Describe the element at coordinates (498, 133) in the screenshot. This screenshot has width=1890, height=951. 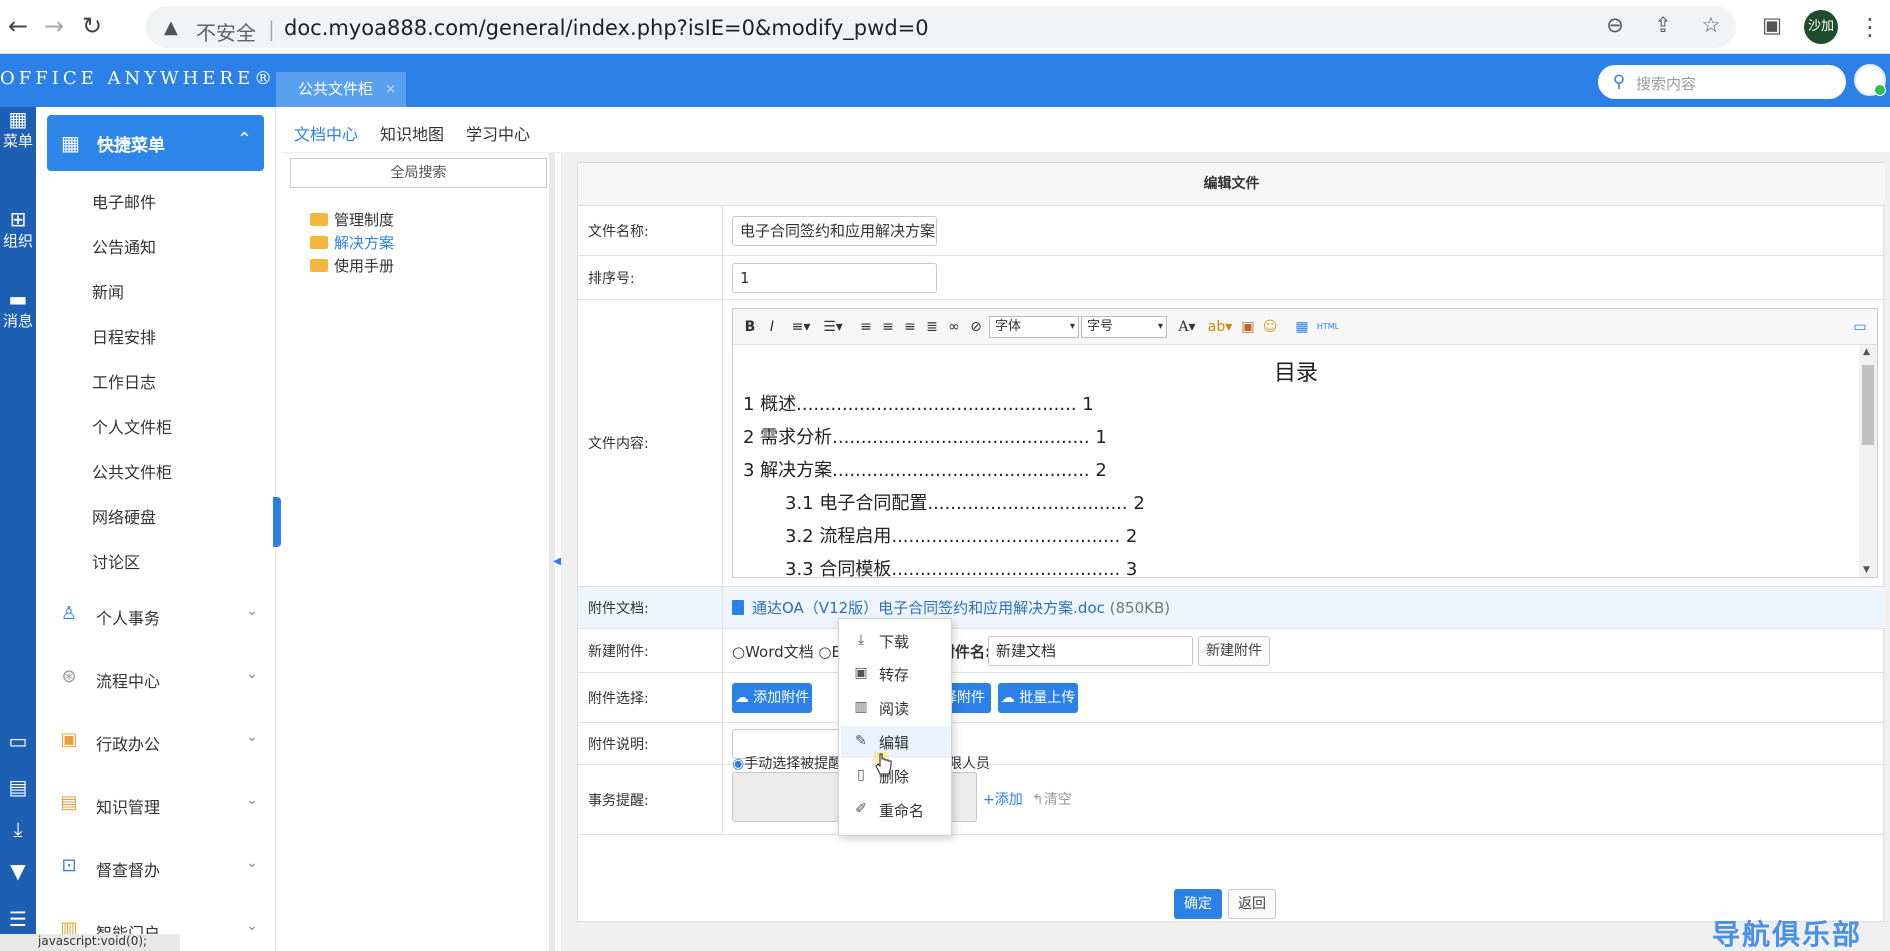
I see `tab-learning-center: 学习中心` at that location.